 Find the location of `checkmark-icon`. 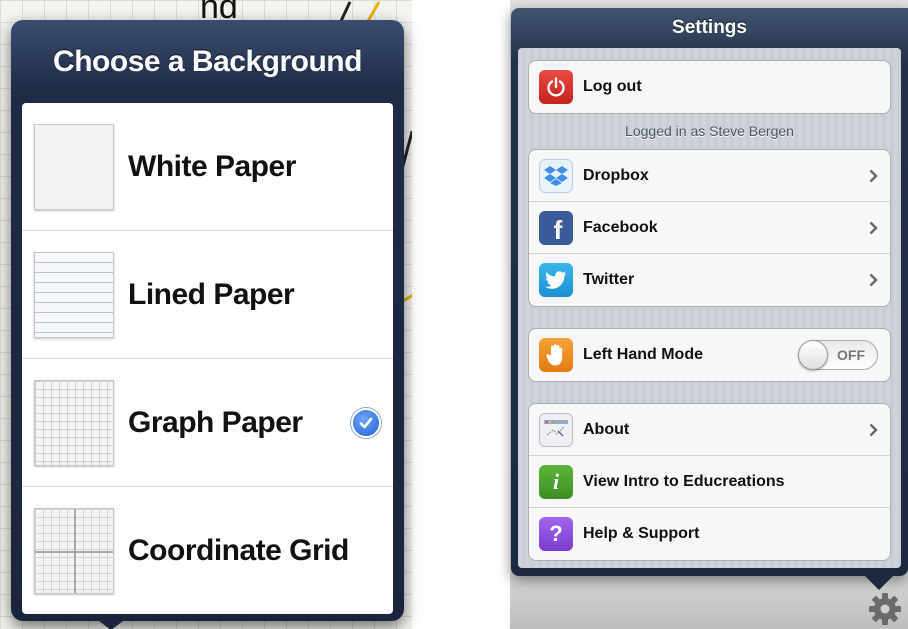

checkmark-icon is located at coordinates (366, 422).